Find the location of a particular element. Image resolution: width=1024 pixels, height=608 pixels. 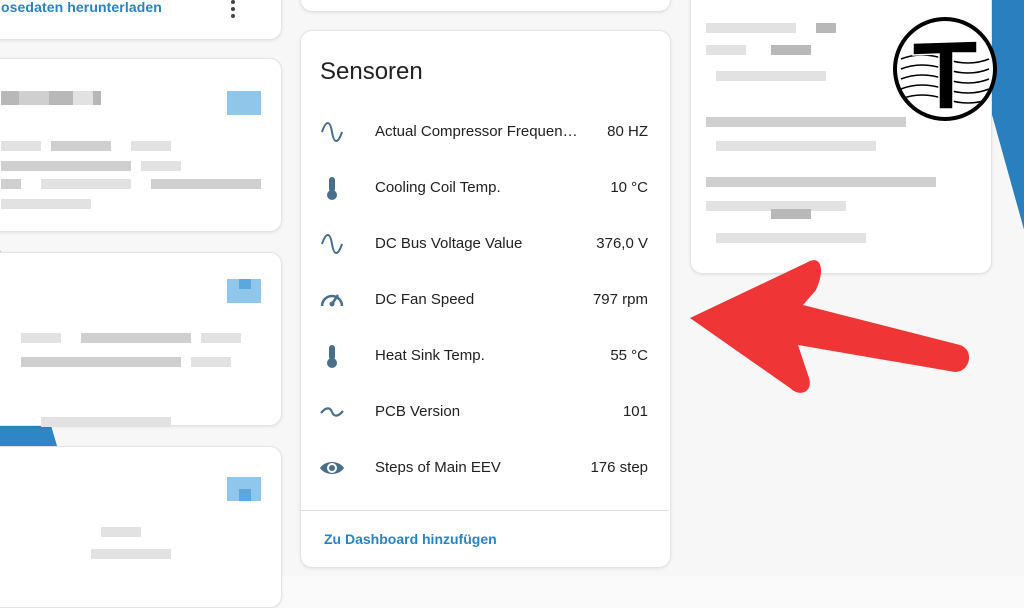

red-arrow-annotation is located at coordinates (830, 326).